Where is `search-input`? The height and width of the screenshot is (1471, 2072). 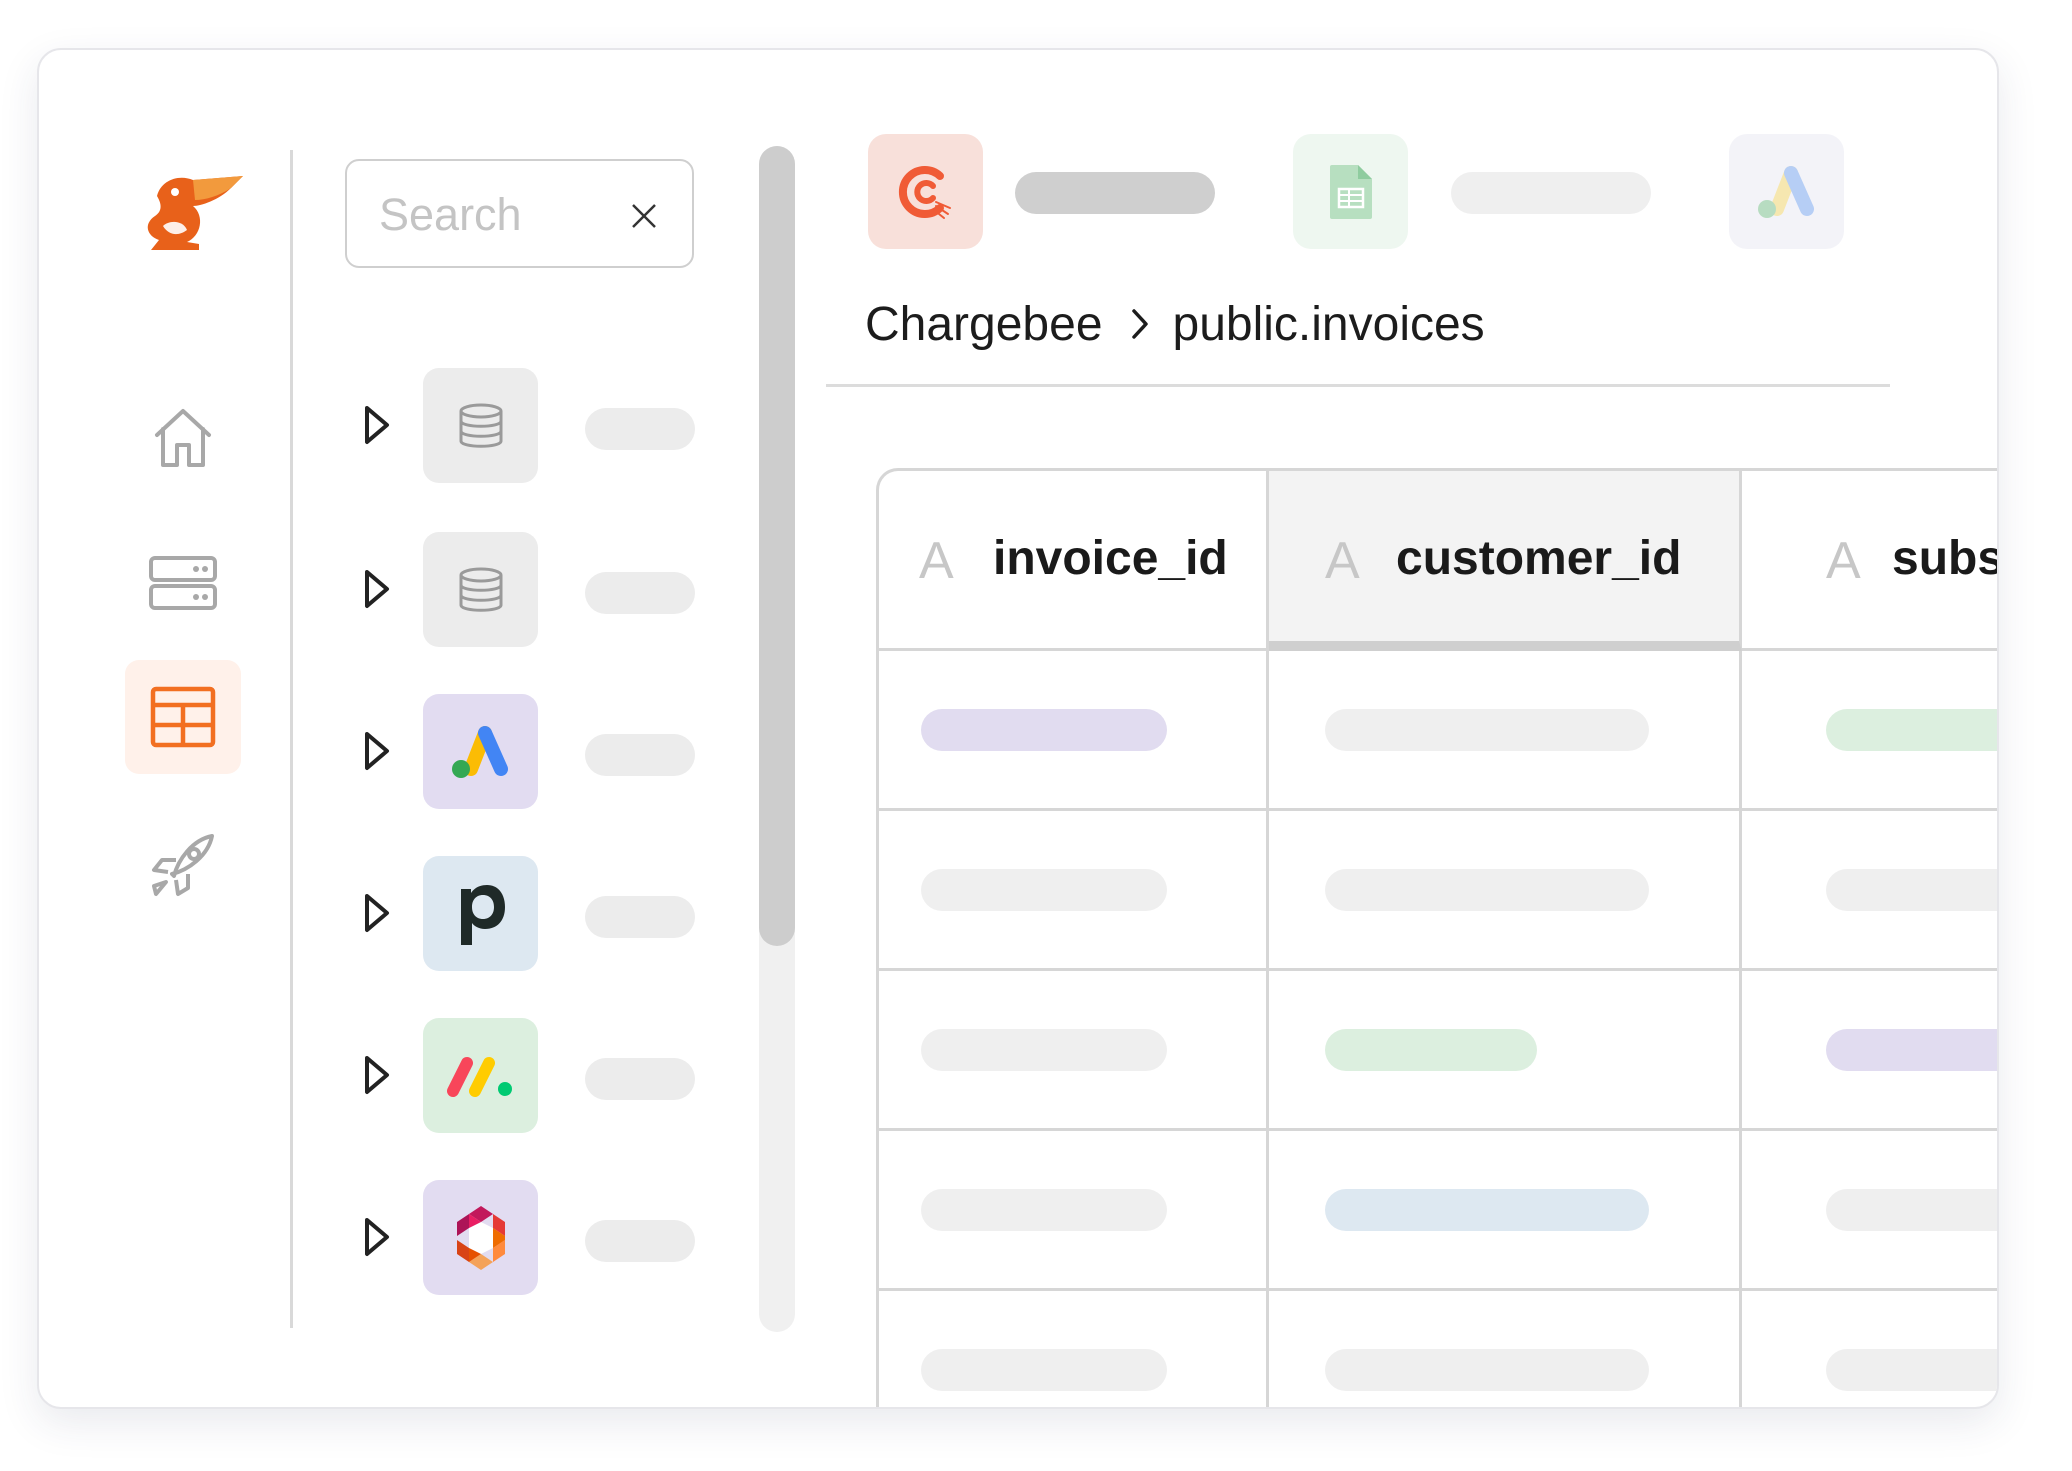
search-input is located at coordinates (499, 215).